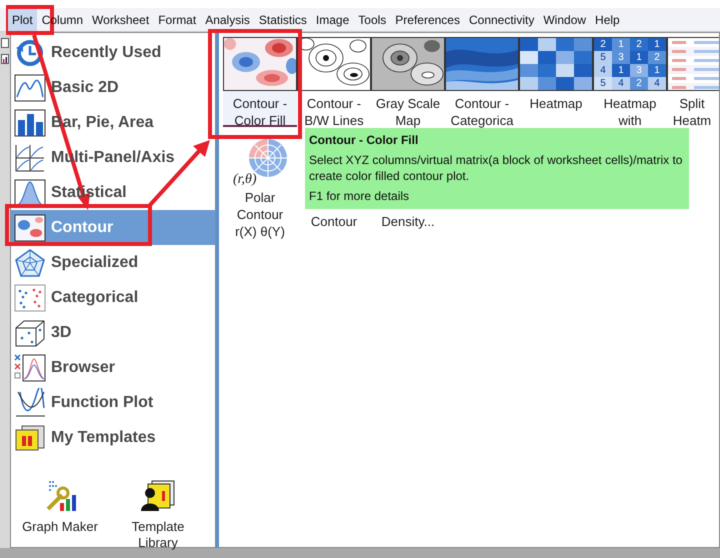  What do you see at coordinates (245, 179) in the screenshot?
I see `icon-label: (r,θ)` at bounding box center [245, 179].